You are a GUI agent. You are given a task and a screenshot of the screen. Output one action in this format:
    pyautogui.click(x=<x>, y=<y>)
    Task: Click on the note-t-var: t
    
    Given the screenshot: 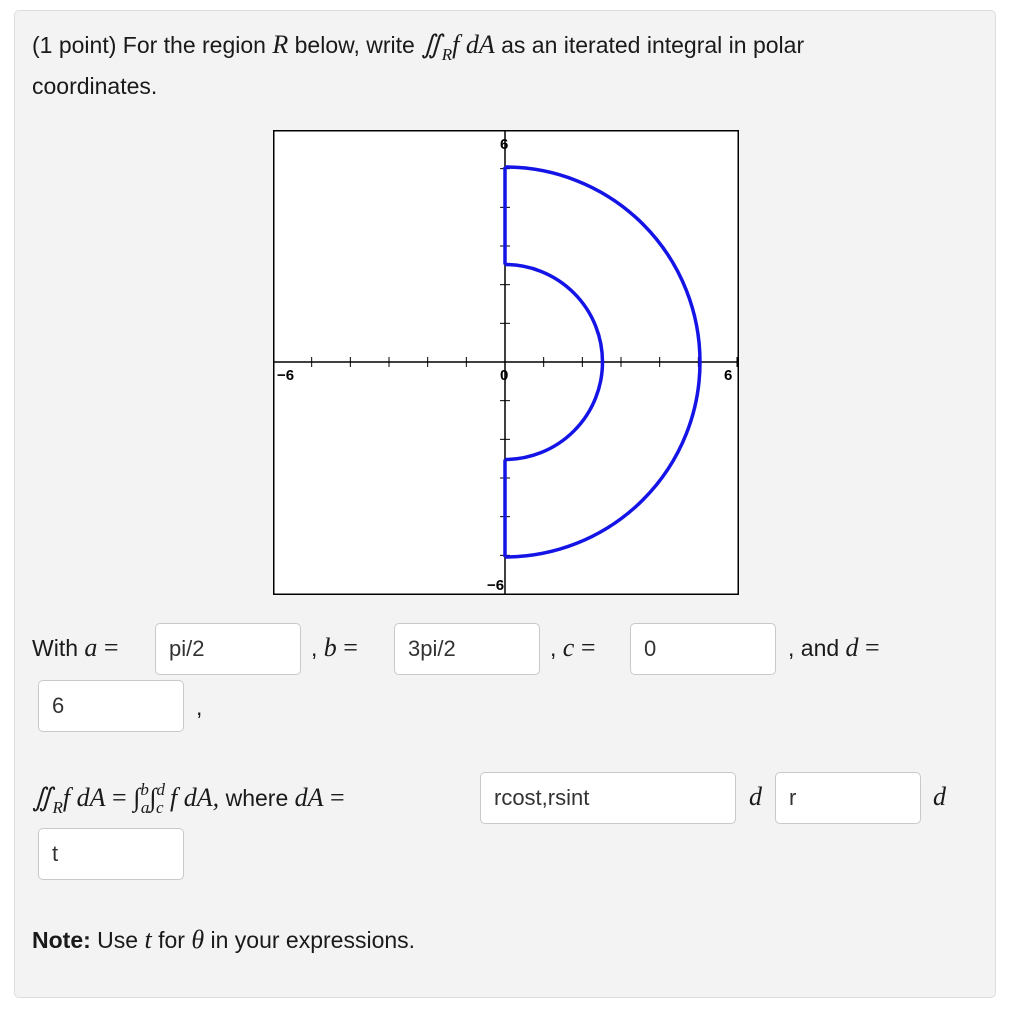 What is the action you would take?
    pyautogui.click(x=148, y=939)
    